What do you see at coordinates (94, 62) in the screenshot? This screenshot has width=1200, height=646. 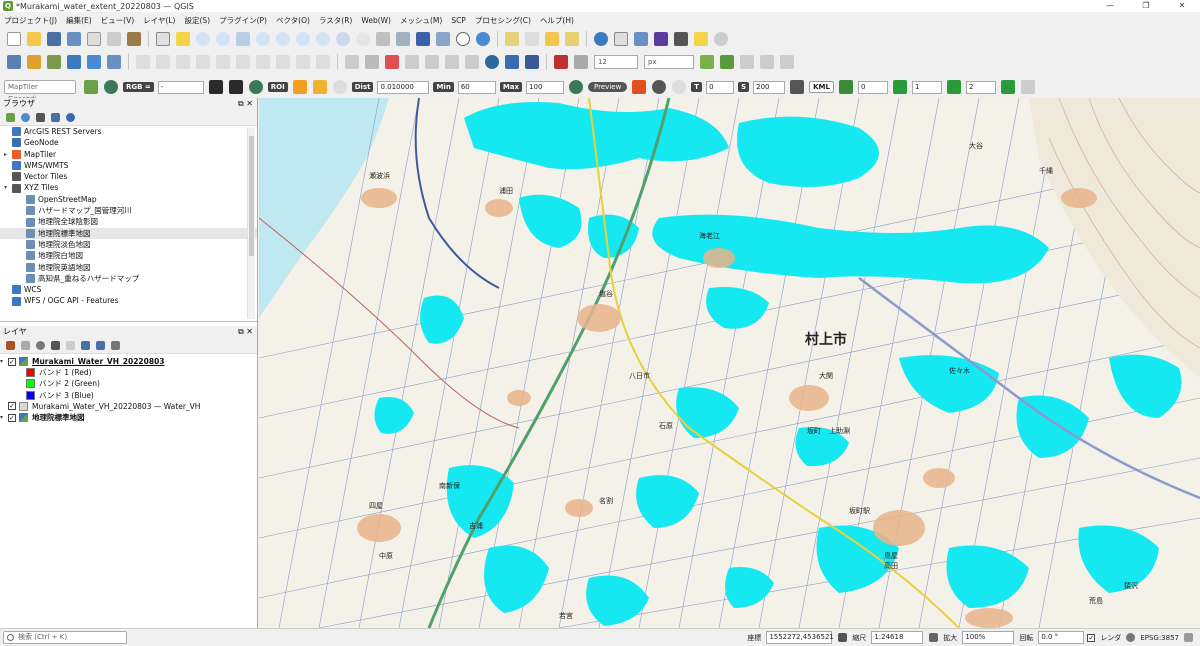 I see `add-wms-icon` at bounding box center [94, 62].